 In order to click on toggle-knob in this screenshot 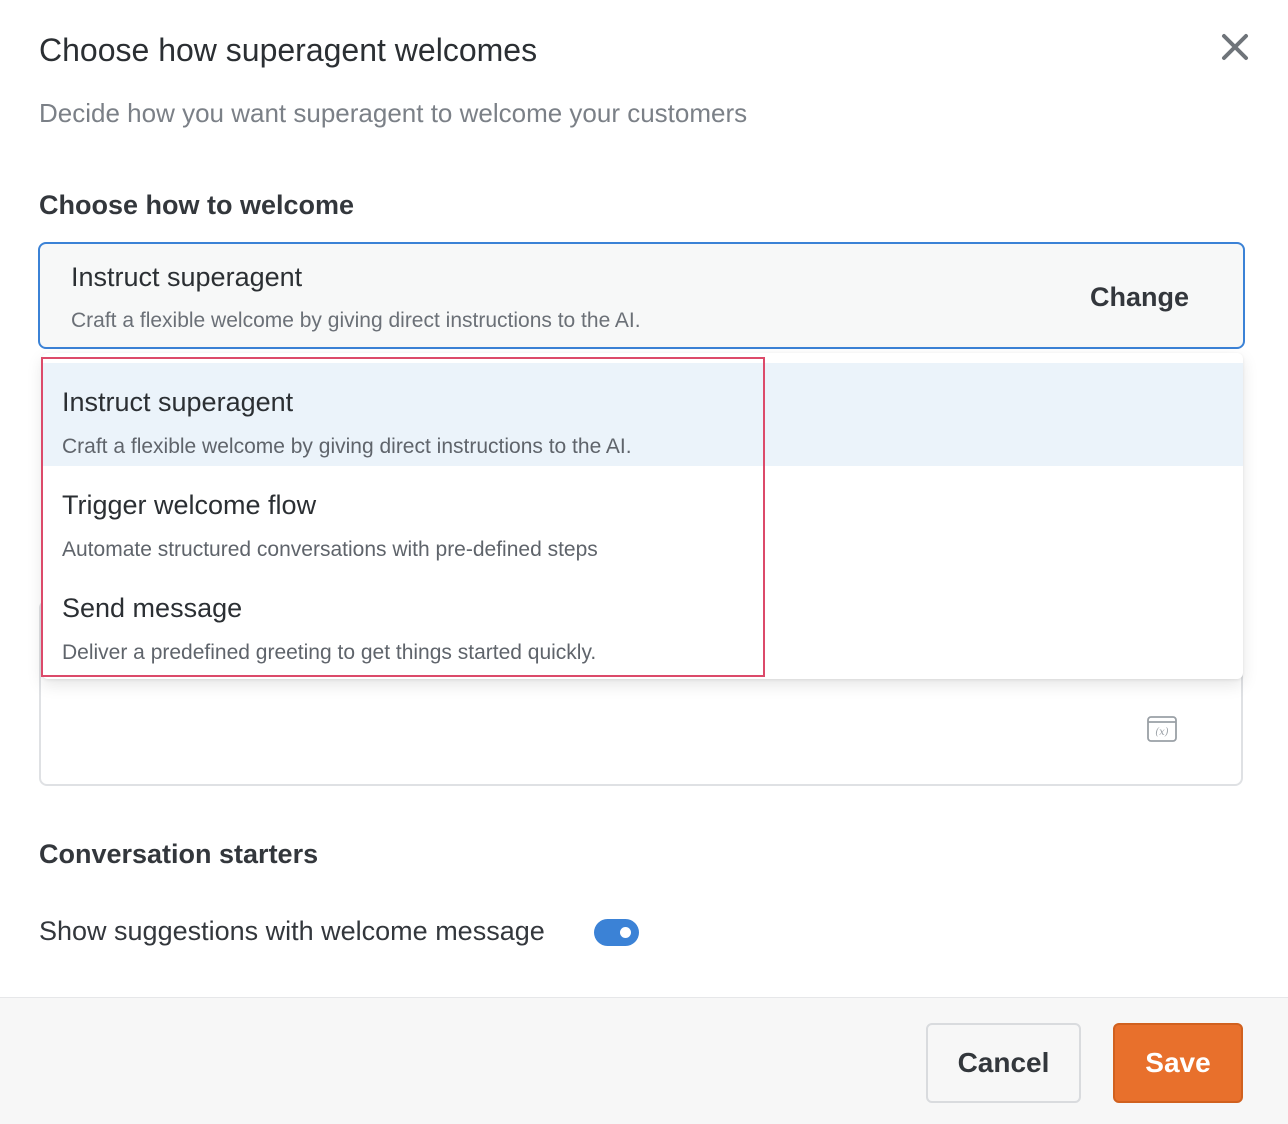, I will do `click(625, 932)`.